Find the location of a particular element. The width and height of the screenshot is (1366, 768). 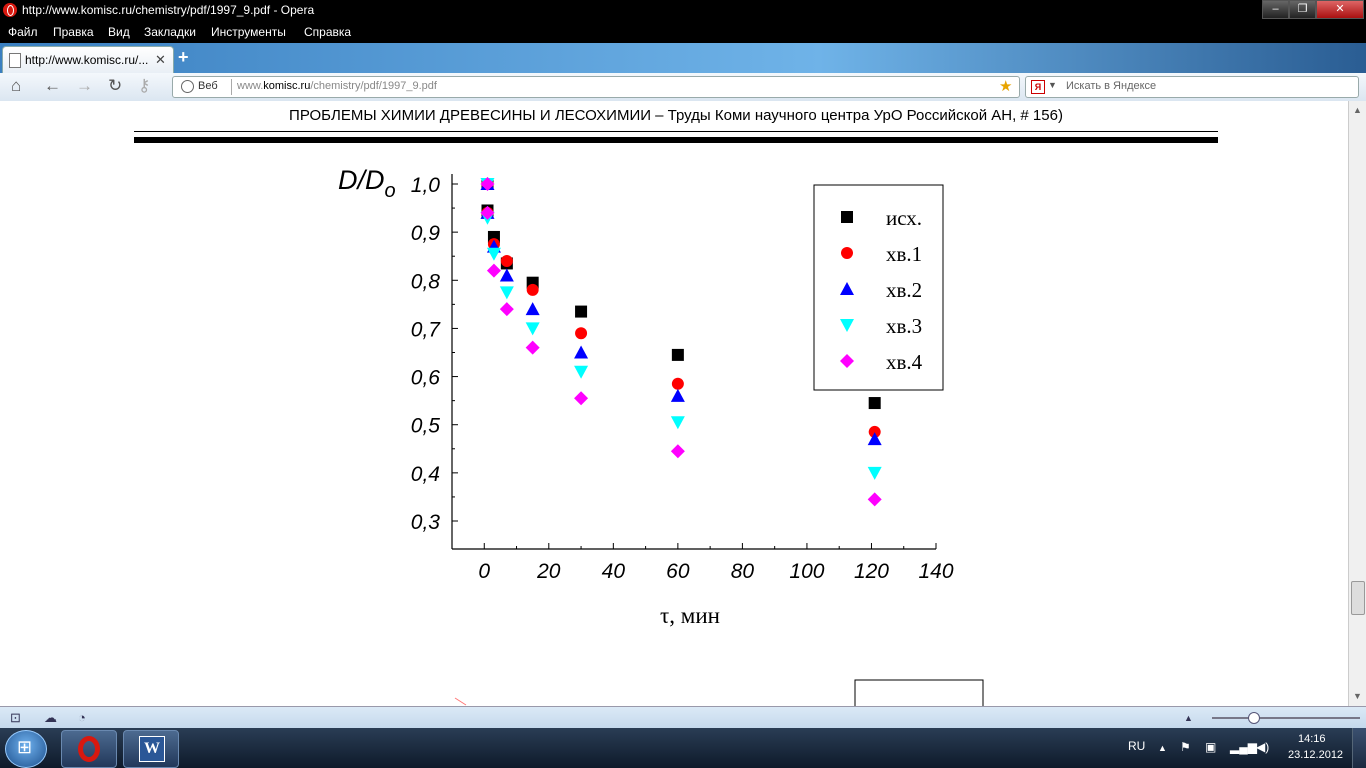

forward-icon: → is located at coordinates (84, 86).